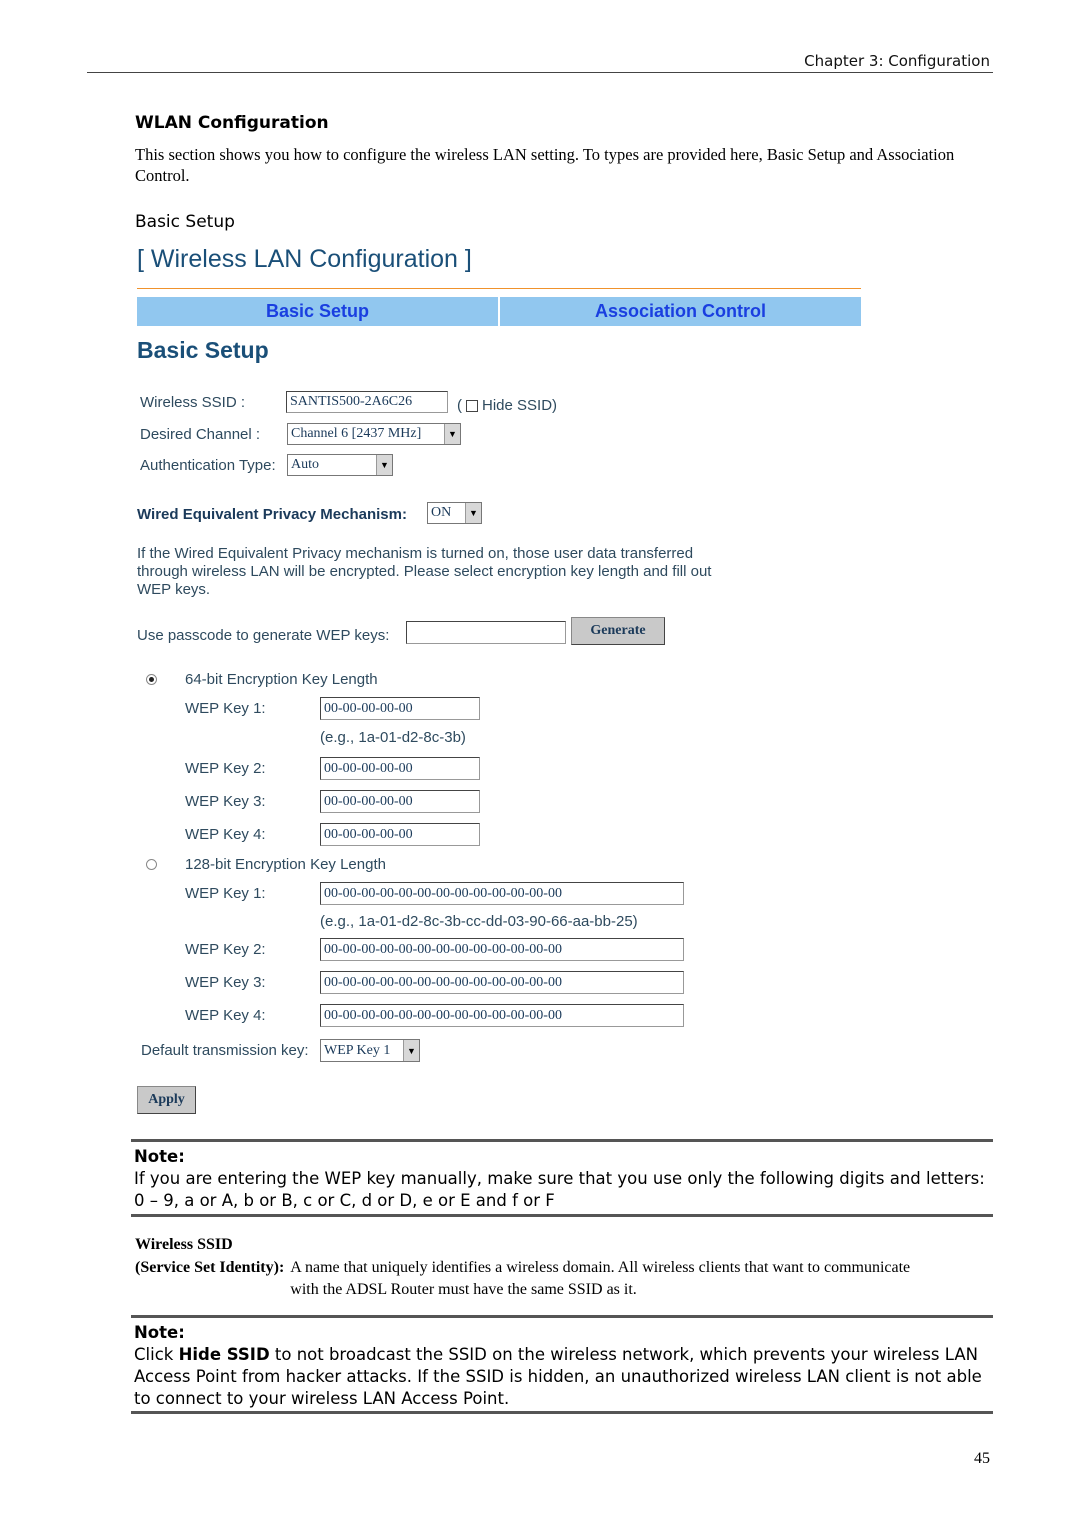 Image resolution: width=1080 pixels, height=1528 pixels. What do you see at coordinates (304, 259) in the screenshot?
I see `ui-page-title: [ Wireless LAN Configuration ]` at bounding box center [304, 259].